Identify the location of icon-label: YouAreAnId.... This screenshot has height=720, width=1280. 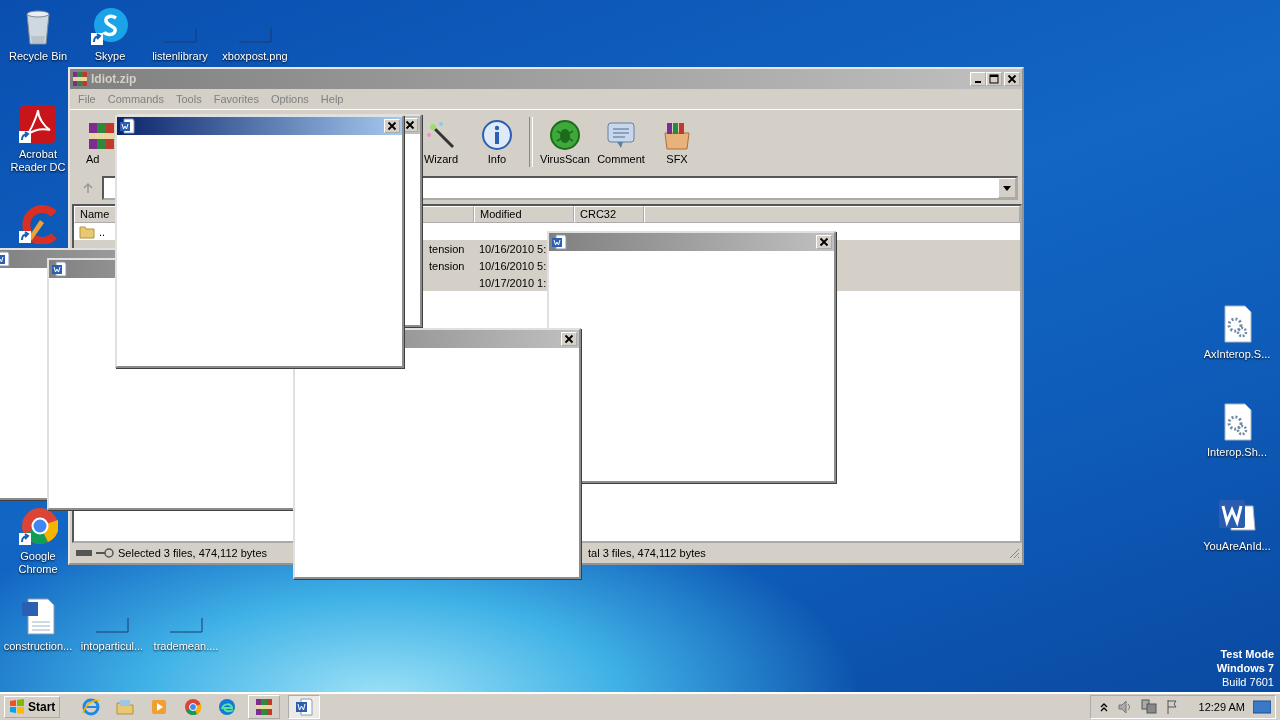
(1237, 546).